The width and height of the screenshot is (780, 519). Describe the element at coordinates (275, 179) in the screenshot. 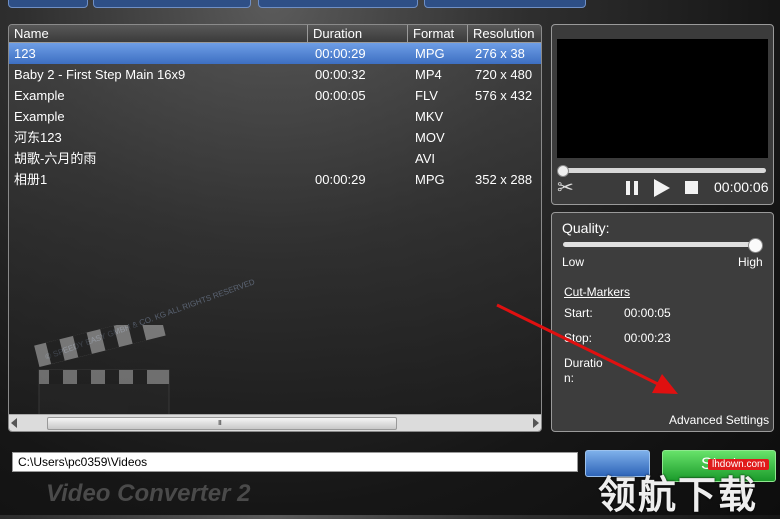

I see `file-row: 相册1 00:00:29 MPG 352 x 288` at that location.